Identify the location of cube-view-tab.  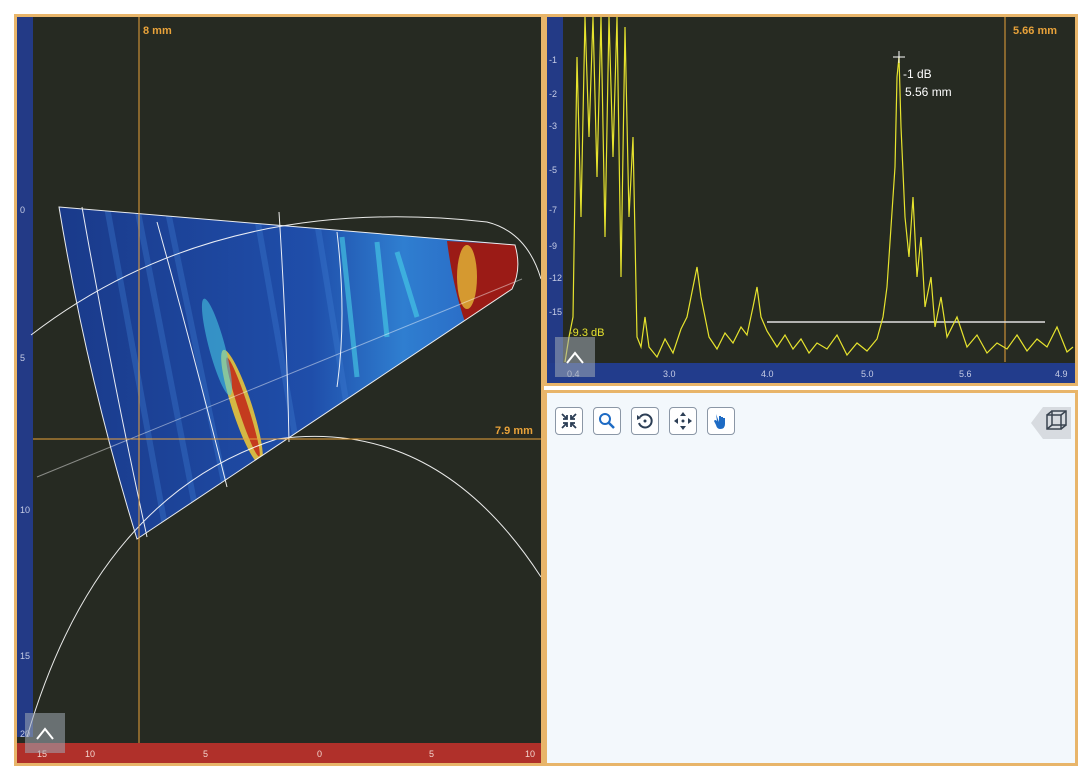
(1049, 423).